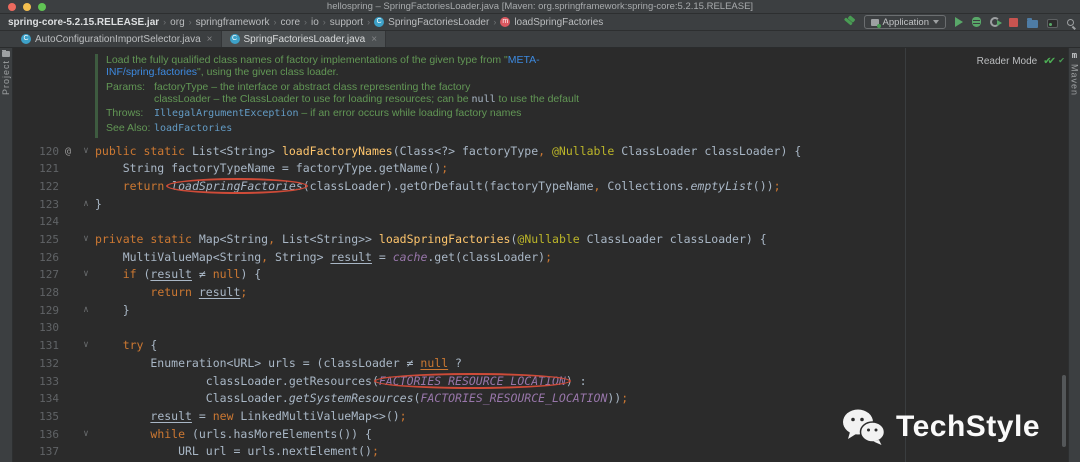 Image resolution: width=1080 pixels, height=462 pixels. What do you see at coordinates (36, 311) in the screenshot?
I see `line-number: 129` at bounding box center [36, 311].